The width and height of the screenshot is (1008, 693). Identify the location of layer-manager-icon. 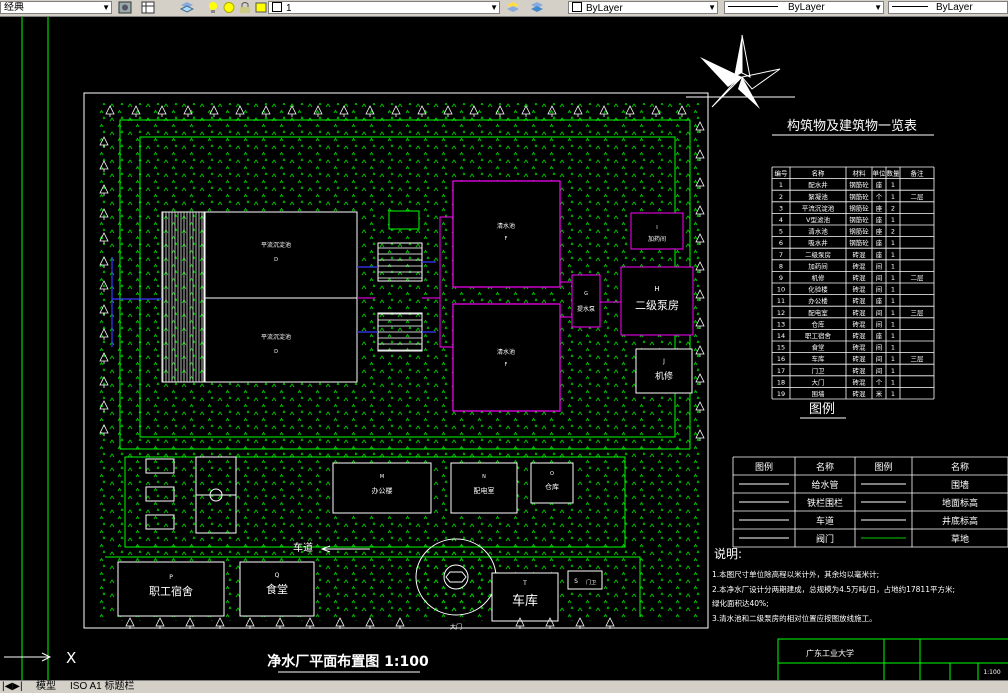
(187, 7).